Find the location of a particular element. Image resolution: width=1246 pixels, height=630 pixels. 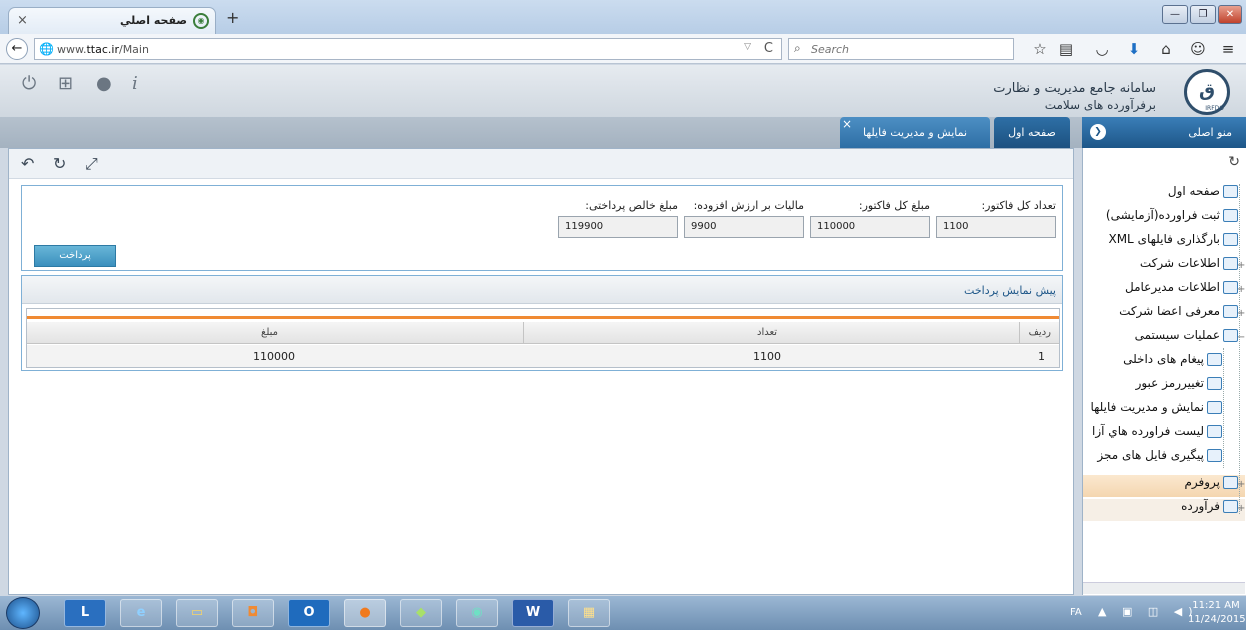

menu-icon: ≡ is located at coordinates (1228, 49).